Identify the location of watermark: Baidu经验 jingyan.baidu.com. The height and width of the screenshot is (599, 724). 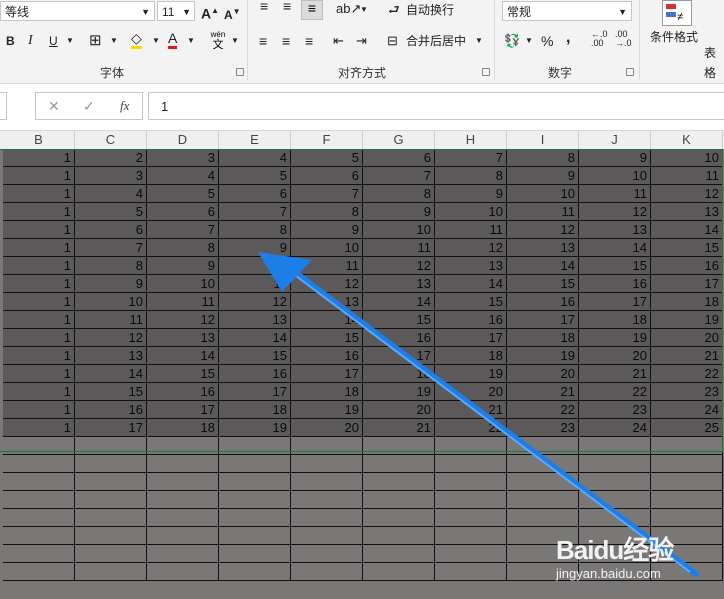
(639, 560).